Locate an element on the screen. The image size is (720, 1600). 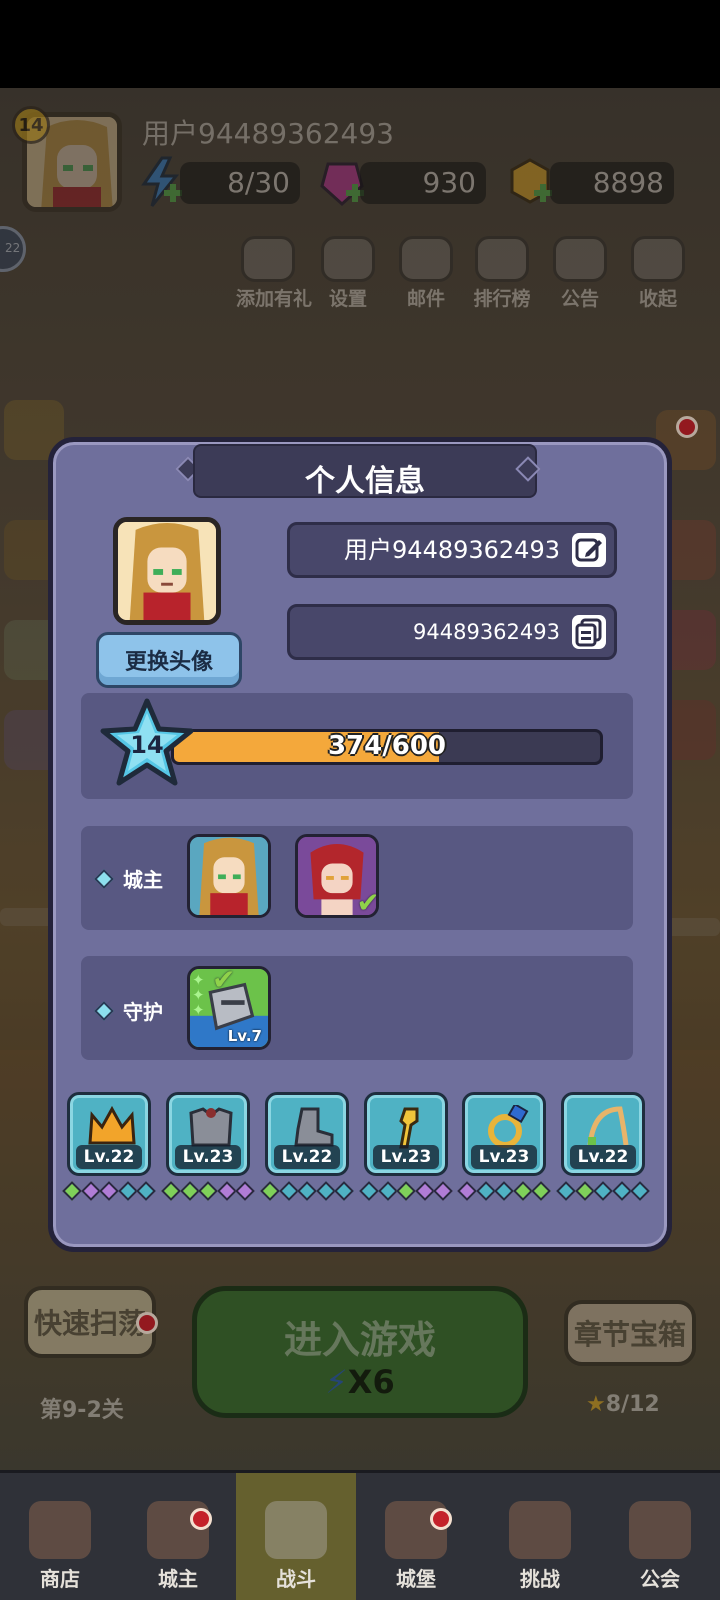
boot-icon is located at coordinates (314, 1127).